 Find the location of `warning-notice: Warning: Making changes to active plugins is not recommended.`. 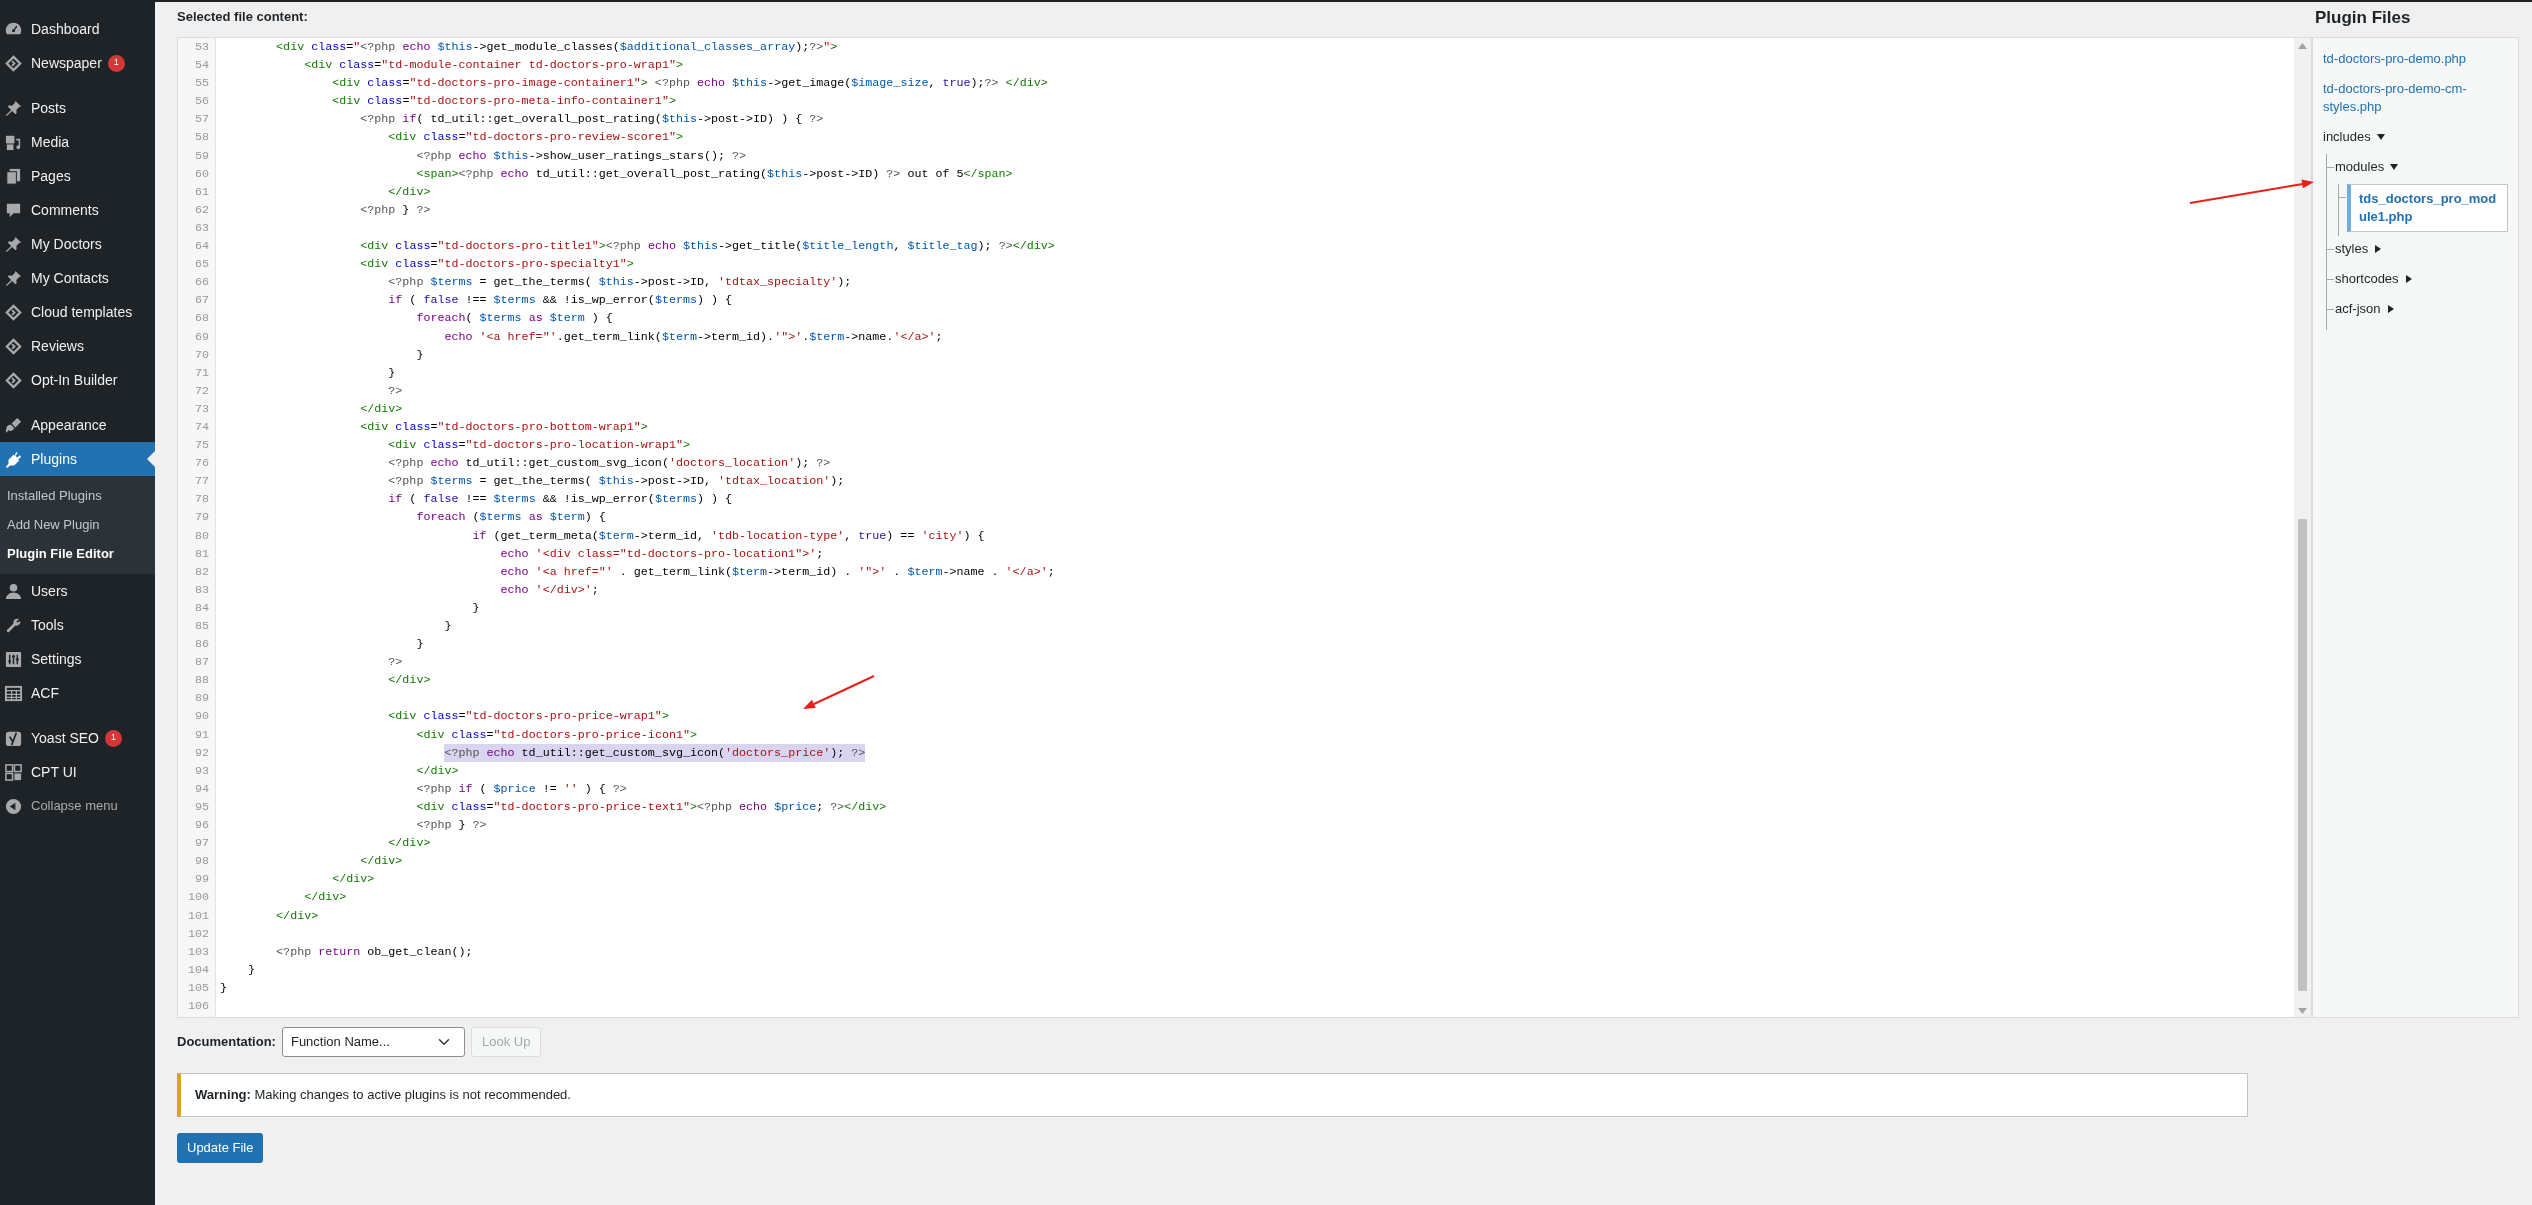

warning-notice: Warning: Making changes to active plugins is not recommended. is located at coordinates (1212, 1095).